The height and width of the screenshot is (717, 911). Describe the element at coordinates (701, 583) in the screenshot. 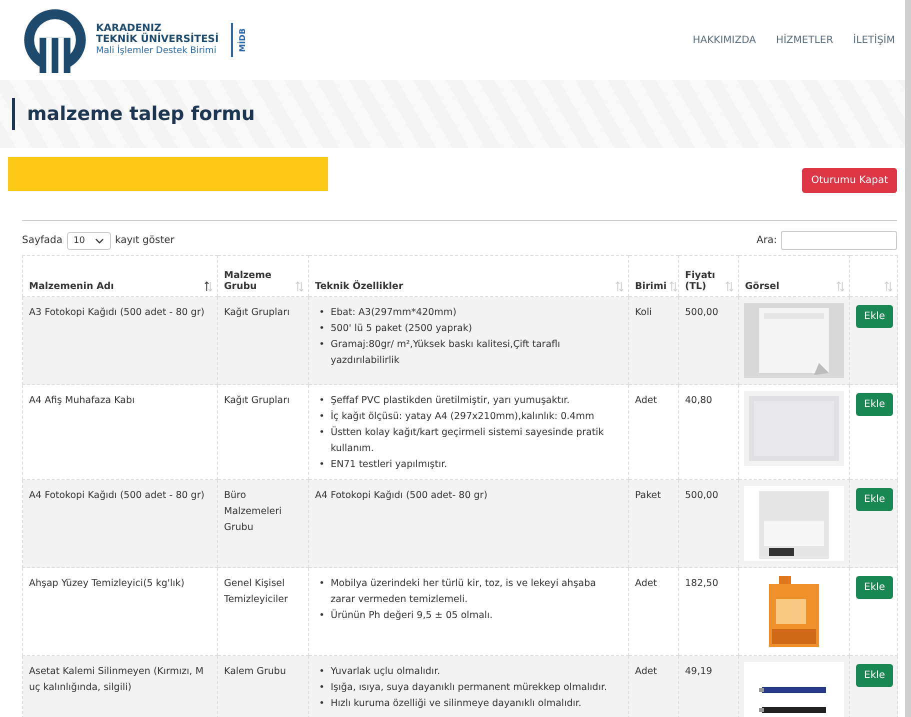

I see `item-price: 182,50` at that location.